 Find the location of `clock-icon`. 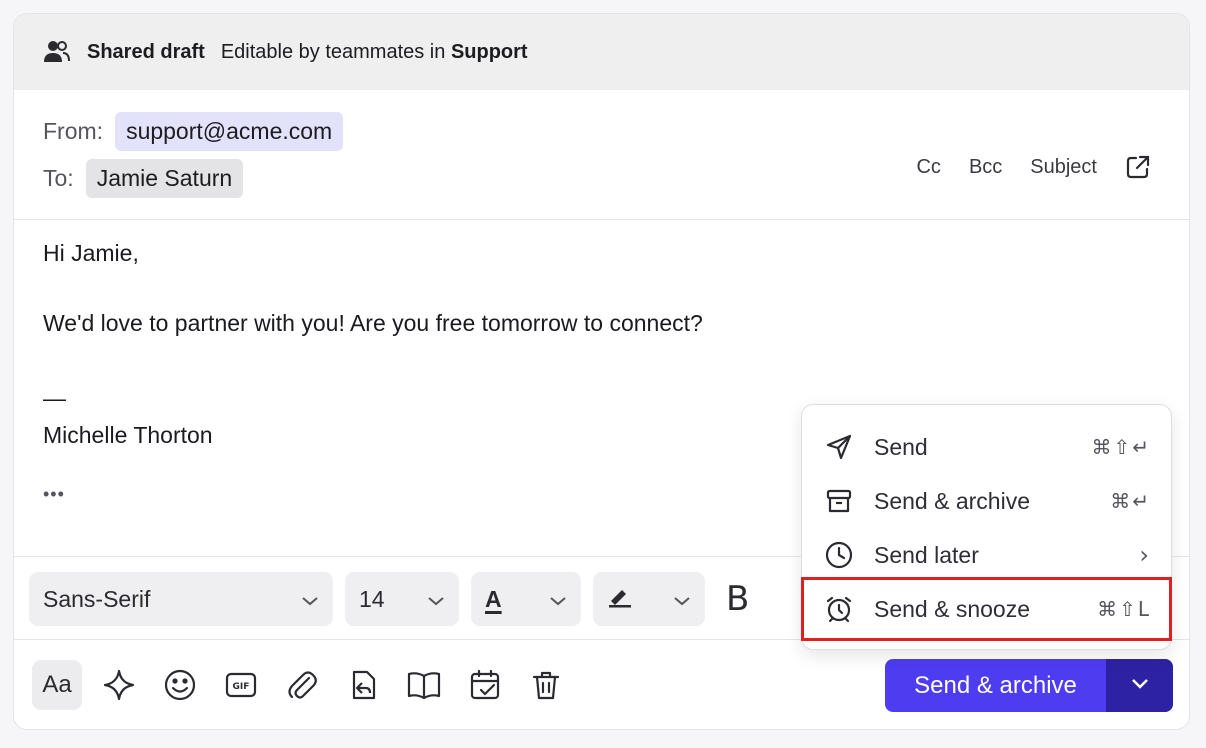

clock-icon is located at coordinates (839, 555).